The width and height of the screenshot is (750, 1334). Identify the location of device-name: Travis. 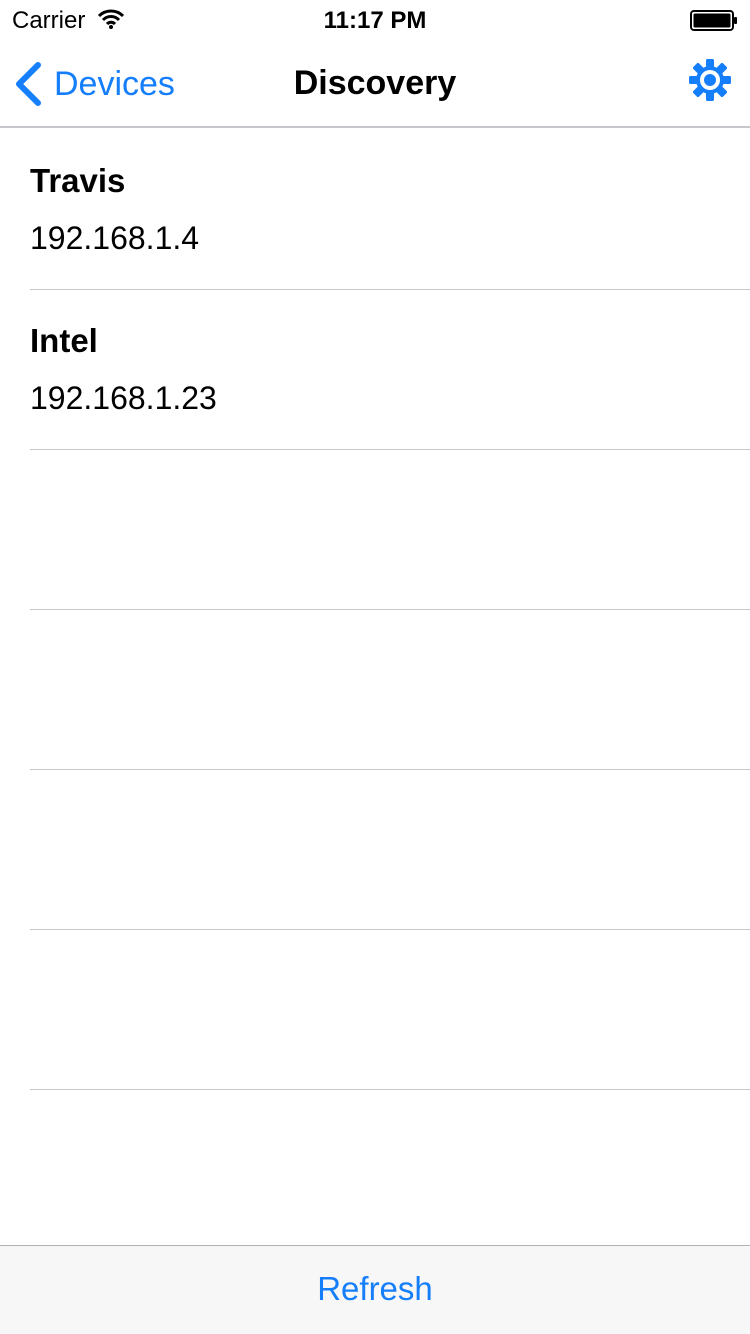
(78, 180).